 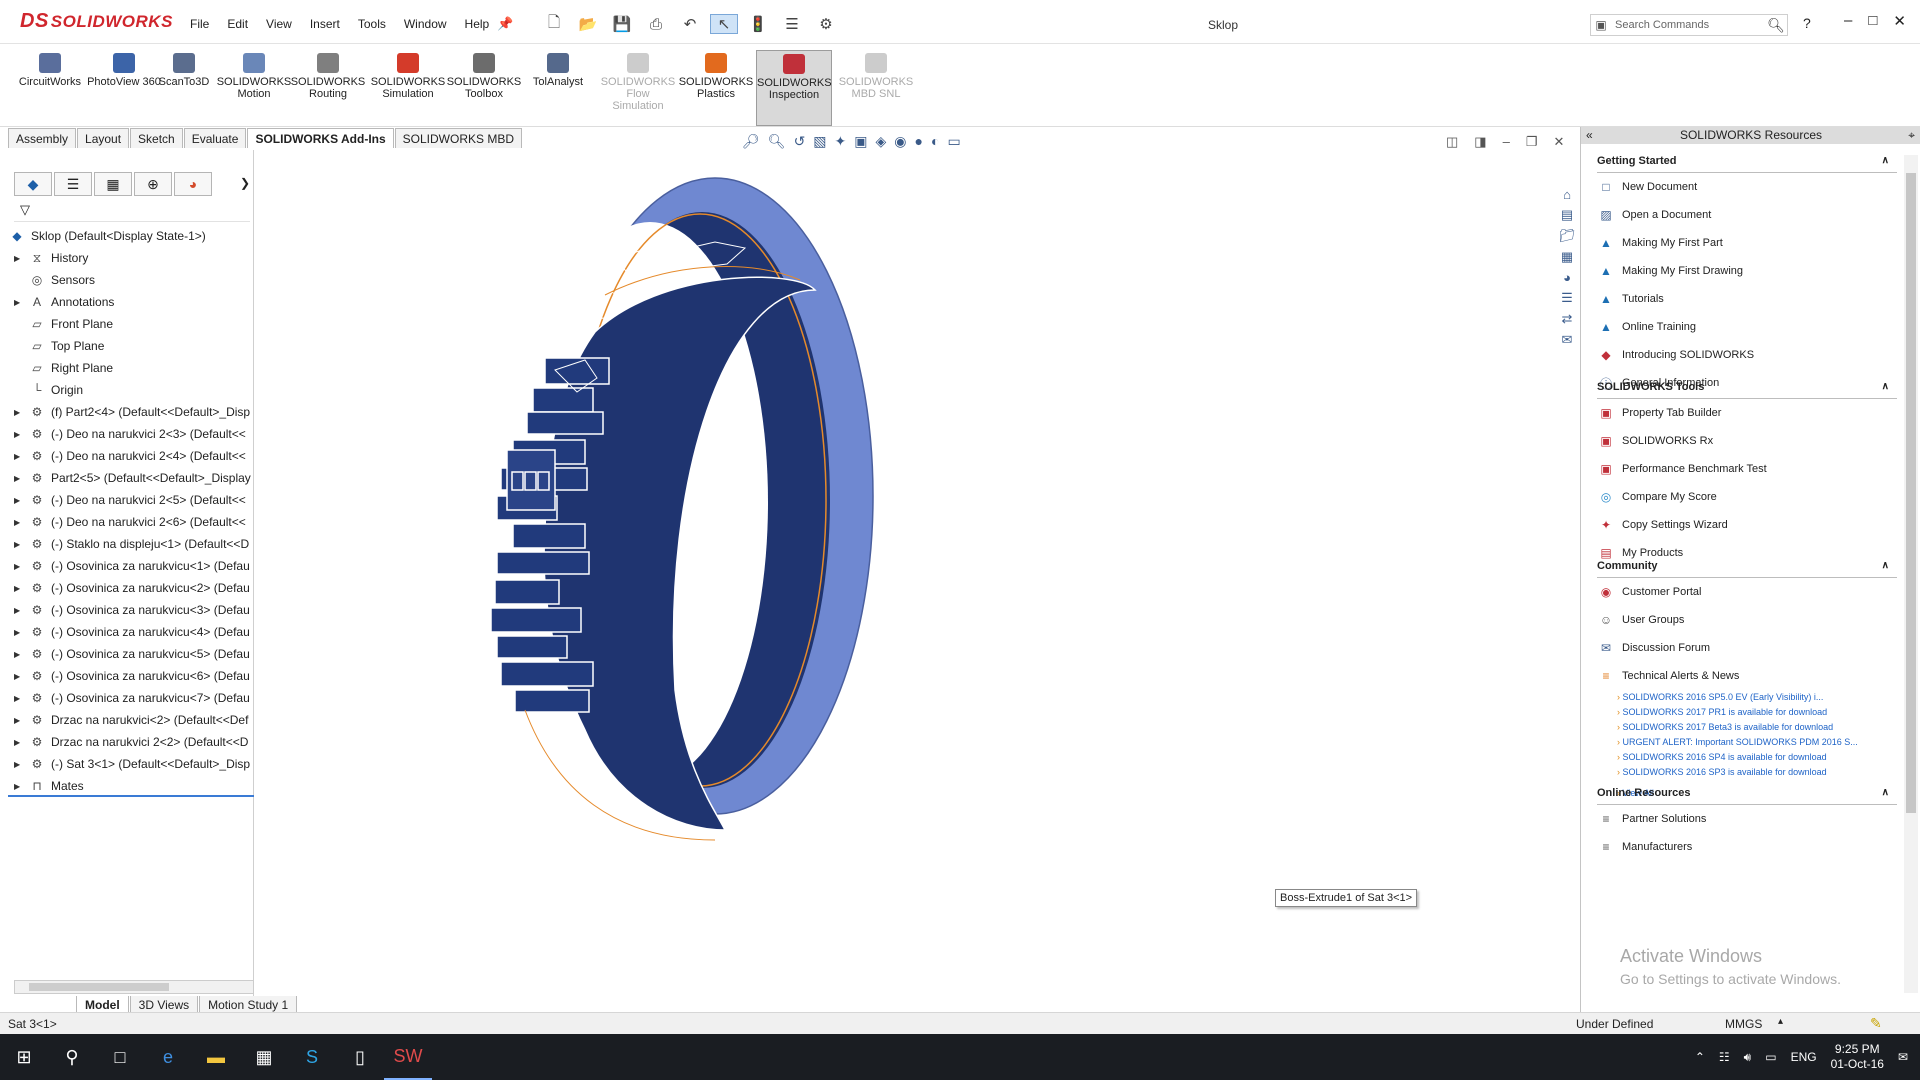 I want to click on tab-solidworks-add-ins: SOLIDWORKS Add-Ins, so click(x=320, y=138).